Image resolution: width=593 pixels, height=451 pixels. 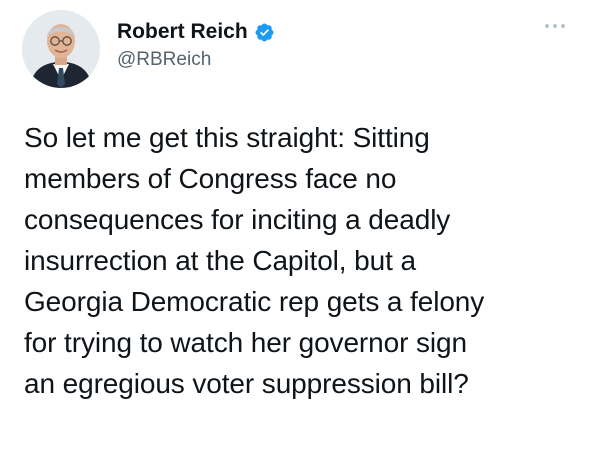 I want to click on author-name-row: Robert Reich, so click(x=196, y=32).